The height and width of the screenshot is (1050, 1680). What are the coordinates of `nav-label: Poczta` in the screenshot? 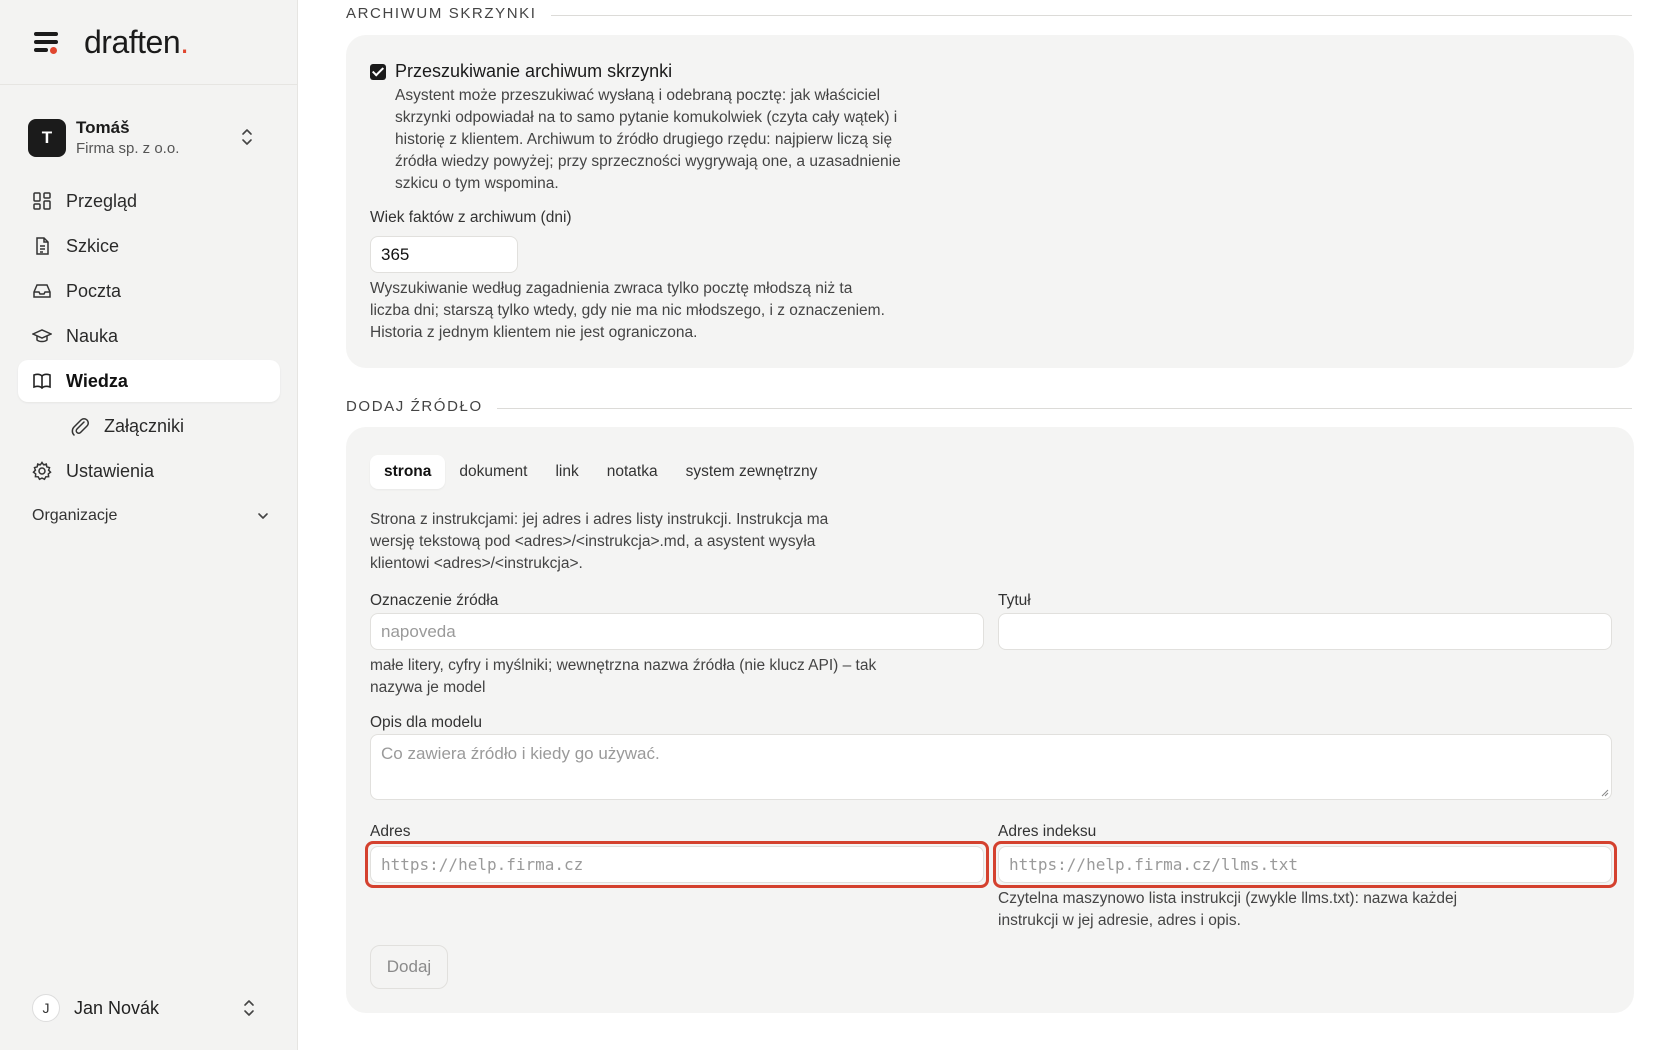 It's located at (94, 290).